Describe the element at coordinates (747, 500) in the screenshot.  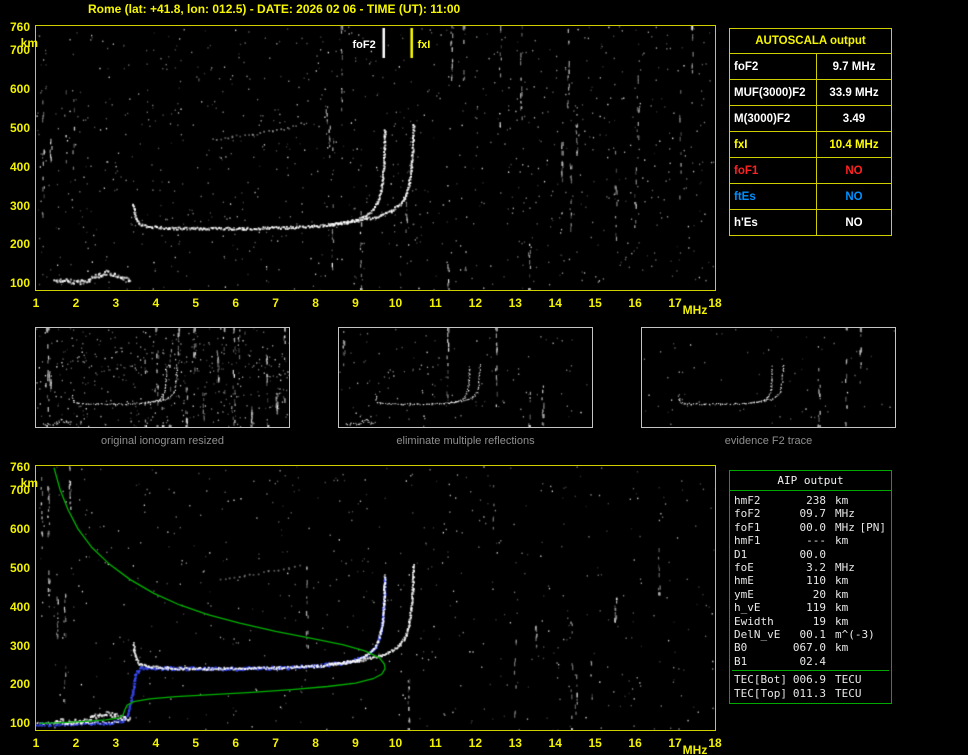
I see `aip-label: hmF2` at that location.